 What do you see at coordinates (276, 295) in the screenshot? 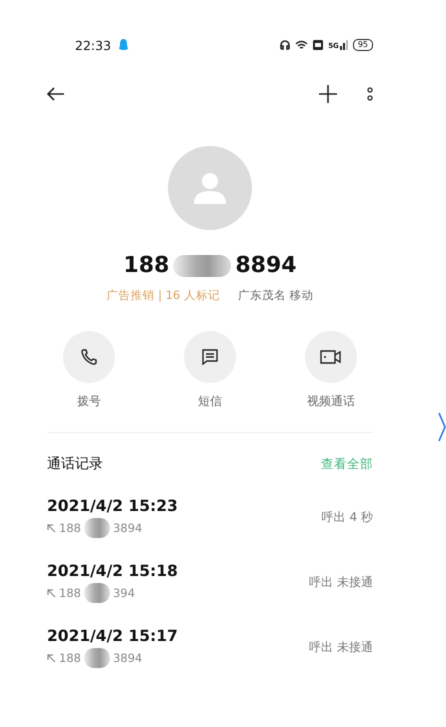
I see `number-location: 广东茂名 移动` at bounding box center [276, 295].